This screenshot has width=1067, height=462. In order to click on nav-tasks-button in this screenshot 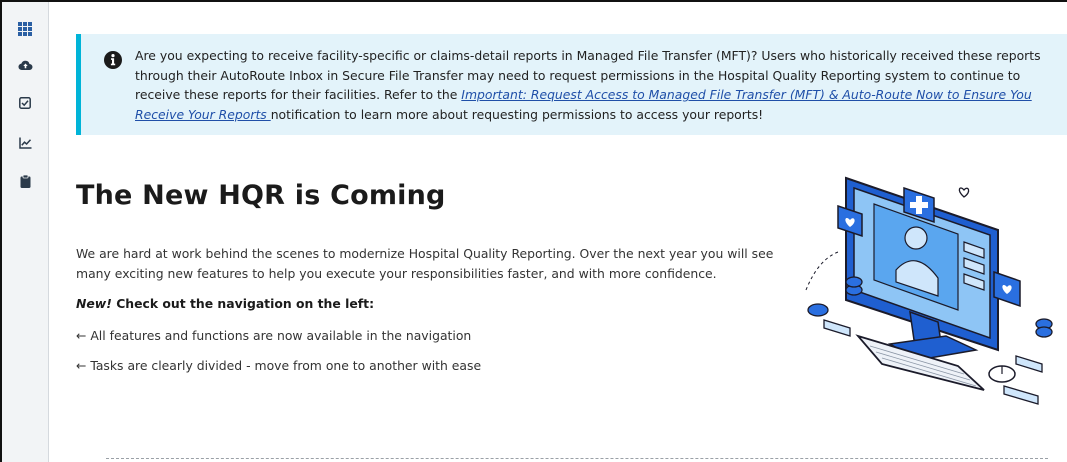, I will do `click(25, 103)`.